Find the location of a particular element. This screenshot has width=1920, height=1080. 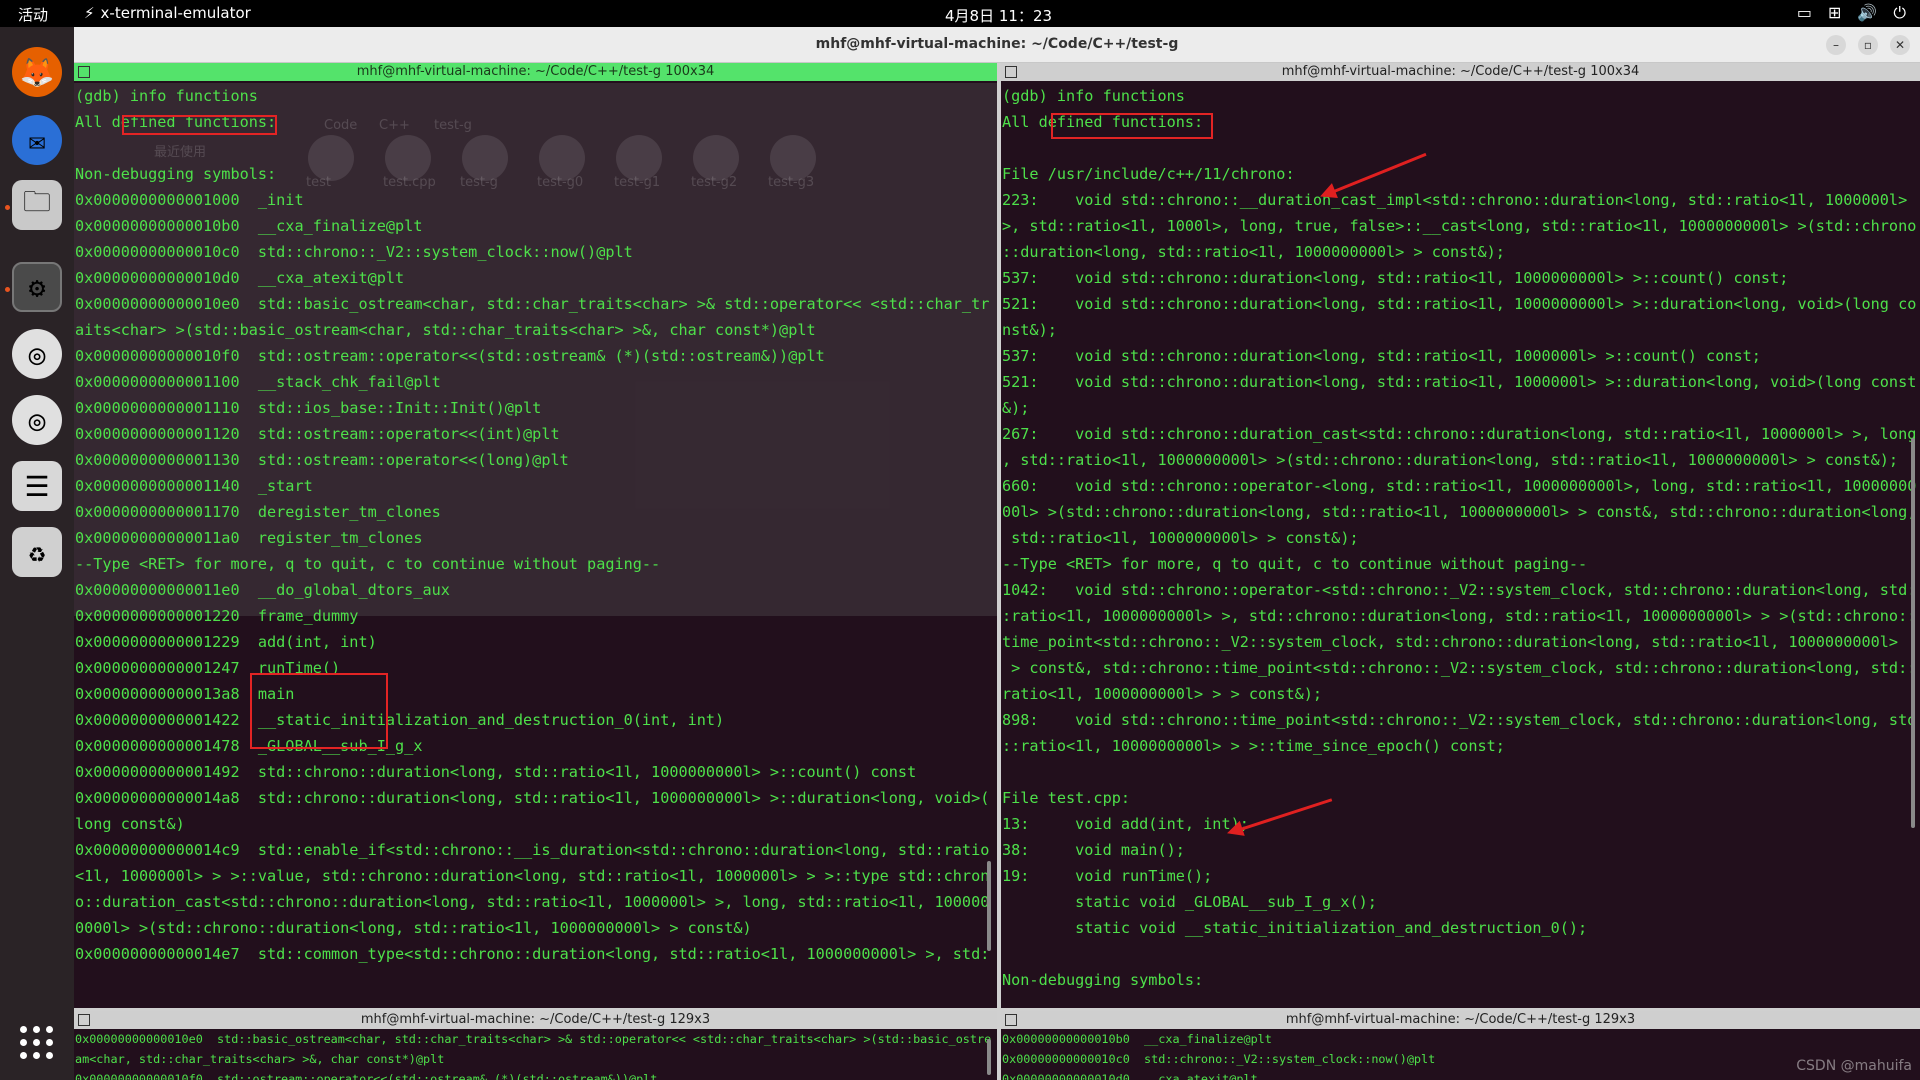

ghost-file-label: test is located at coordinates (318, 182).